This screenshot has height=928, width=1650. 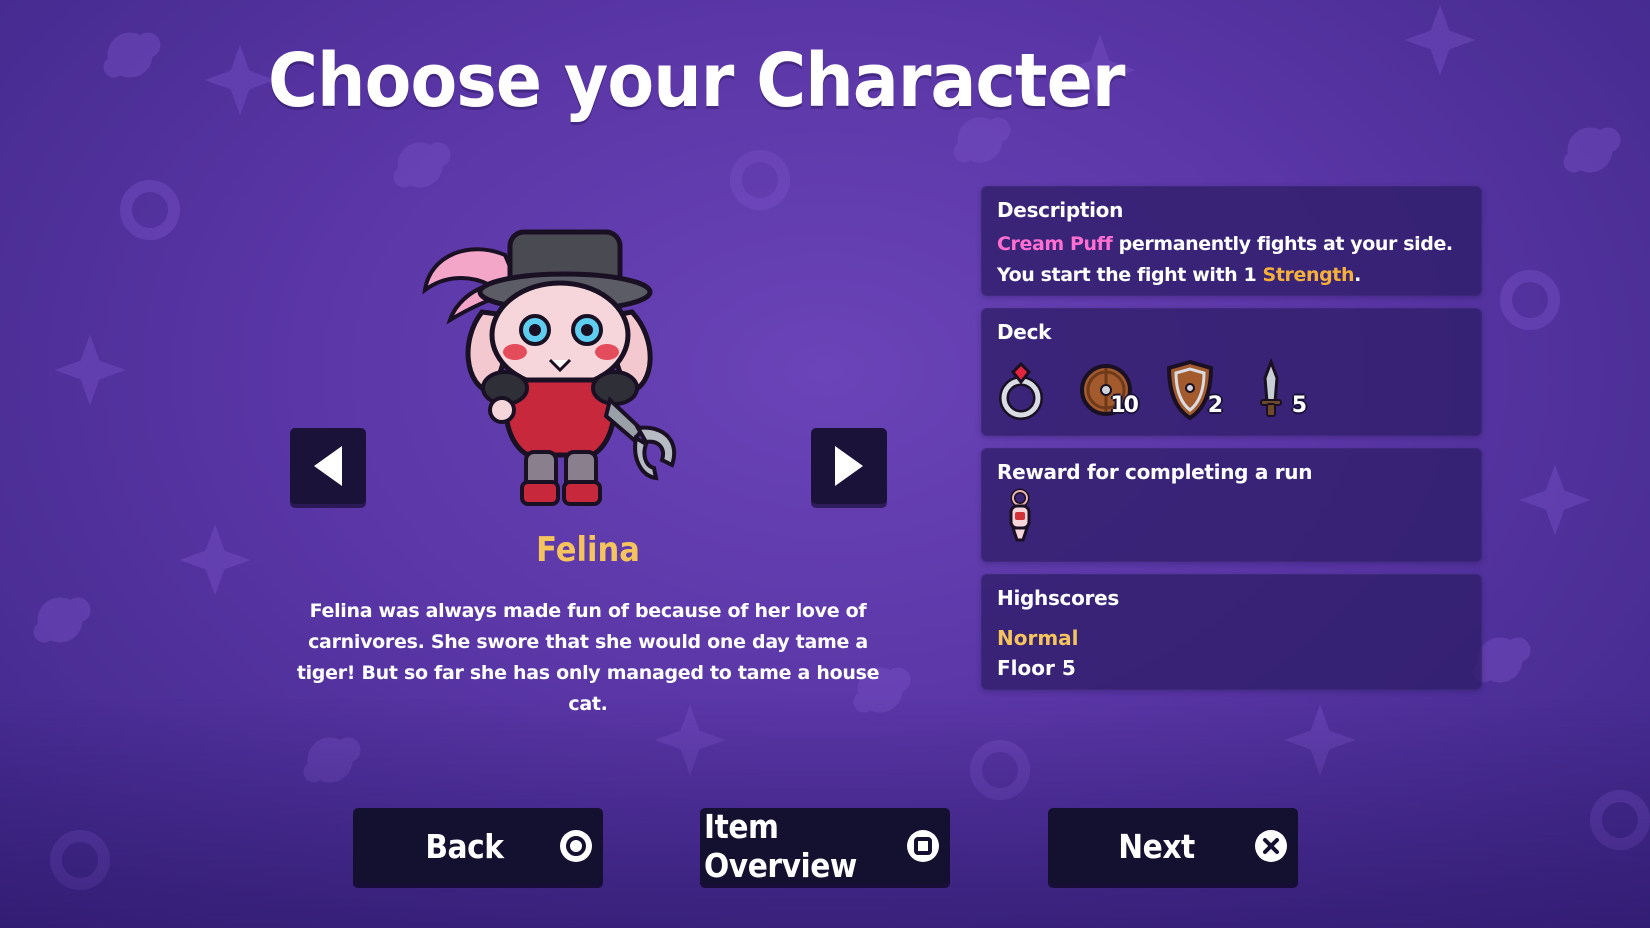 What do you see at coordinates (1058, 598) in the screenshot?
I see `highscores-title: Highscores` at bounding box center [1058, 598].